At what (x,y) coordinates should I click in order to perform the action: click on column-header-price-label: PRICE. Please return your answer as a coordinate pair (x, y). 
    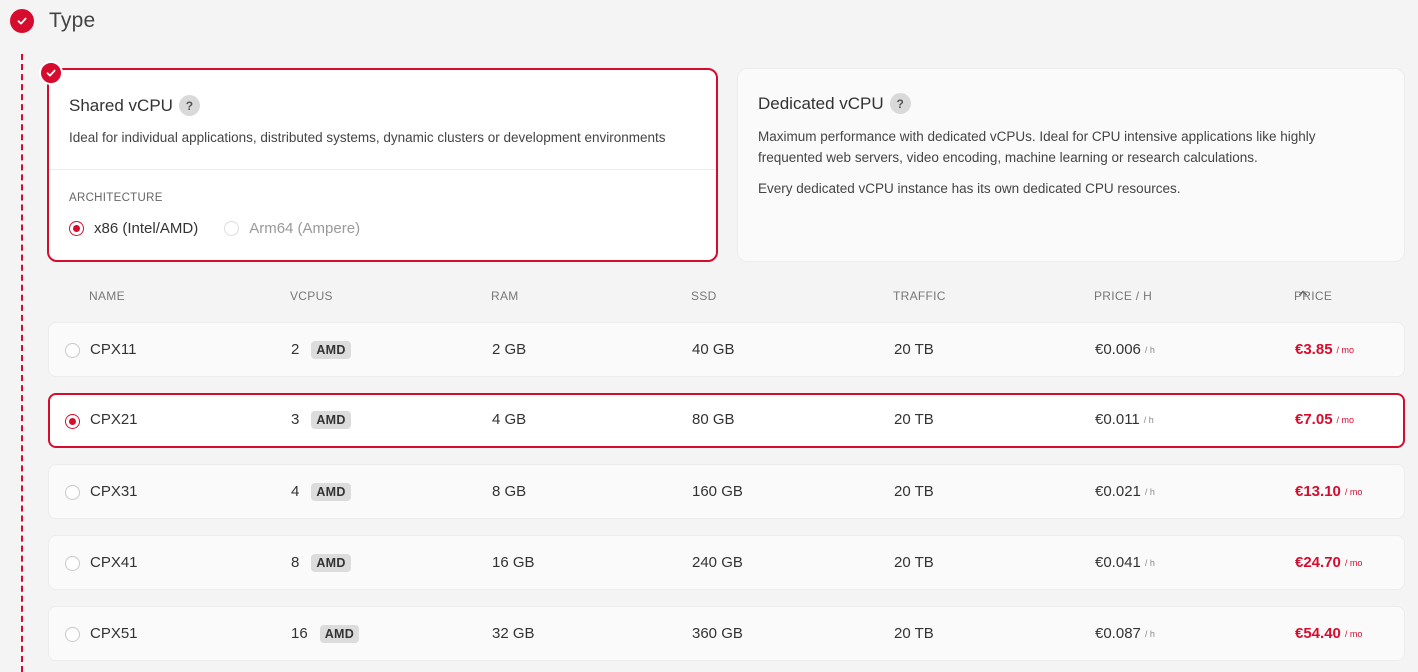
    Looking at the image, I should click on (1313, 296).